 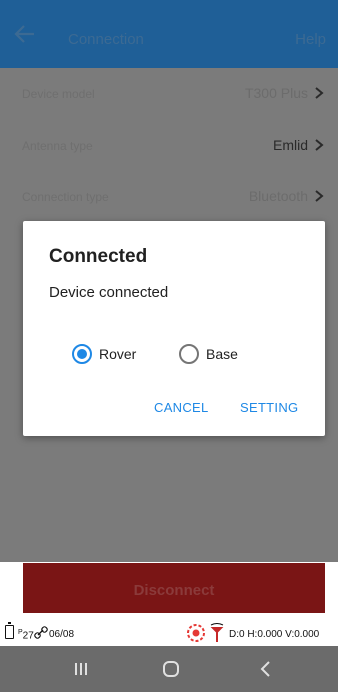 I want to click on device-position-info: D:0 H:0.000 V:0.000, so click(x=274, y=634).